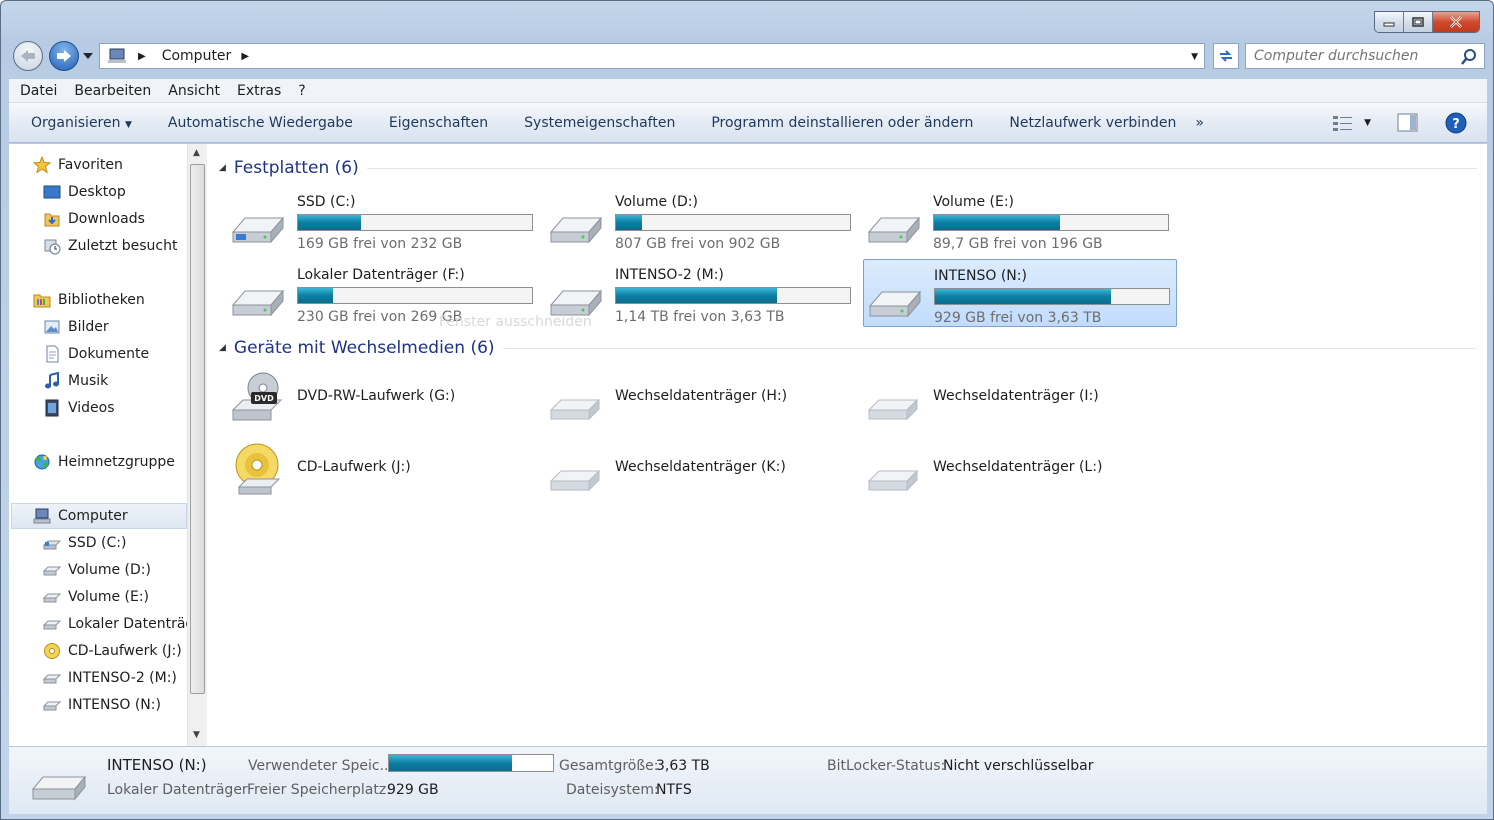 The height and width of the screenshot is (820, 1494). What do you see at coordinates (1092, 123) in the screenshot?
I see `map-network-drive-button: Netzlaufwerk verbinden` at bounding box center [1092, 123].